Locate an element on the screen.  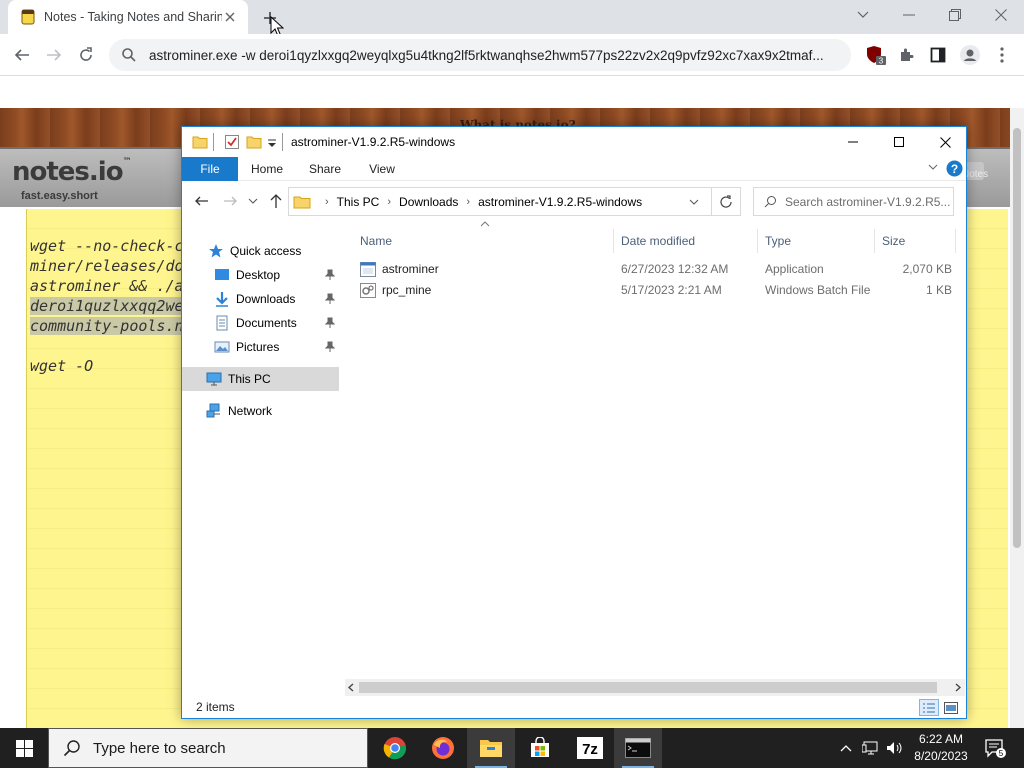
scroll-right-icon is located at coordinates (958, 687).